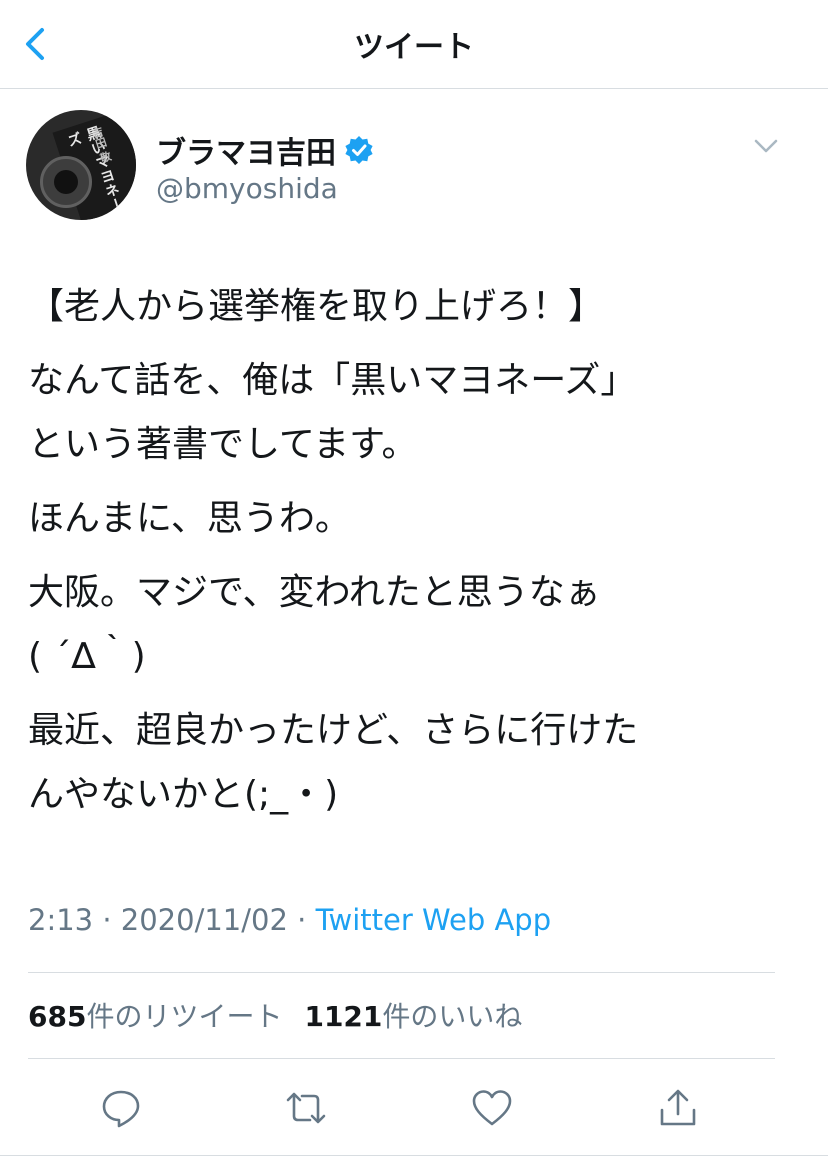  Describe the element at coordinates (343, 1016) in the screenshot. I see `likes-count: 1121` at that location.